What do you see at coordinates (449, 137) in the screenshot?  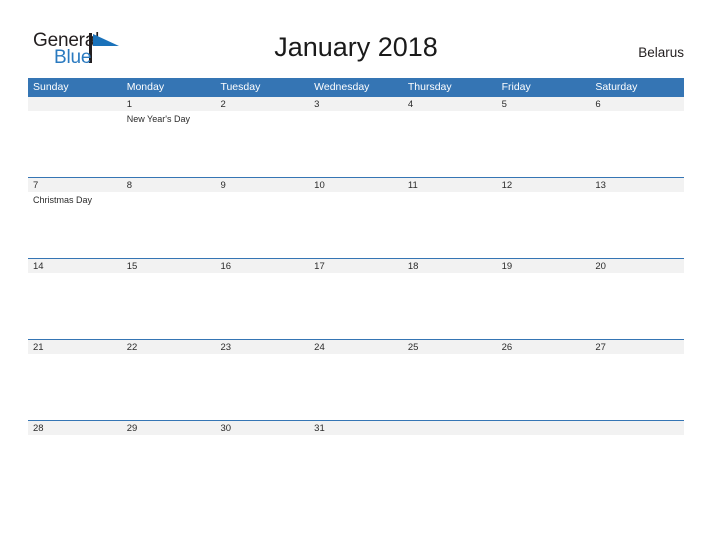 I see `day-cell: 4` at bounding box center [449, 137].